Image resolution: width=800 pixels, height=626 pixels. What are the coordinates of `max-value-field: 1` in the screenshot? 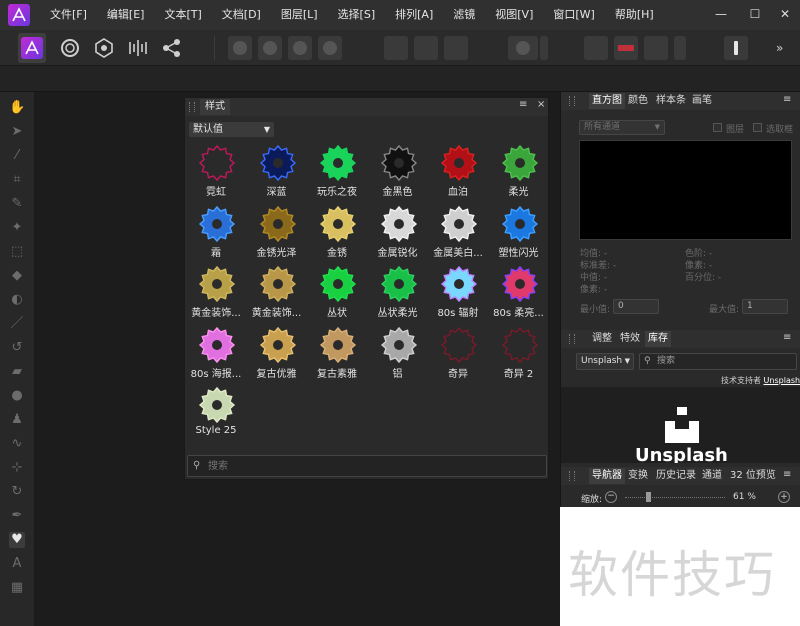 It's located at (765, 306).